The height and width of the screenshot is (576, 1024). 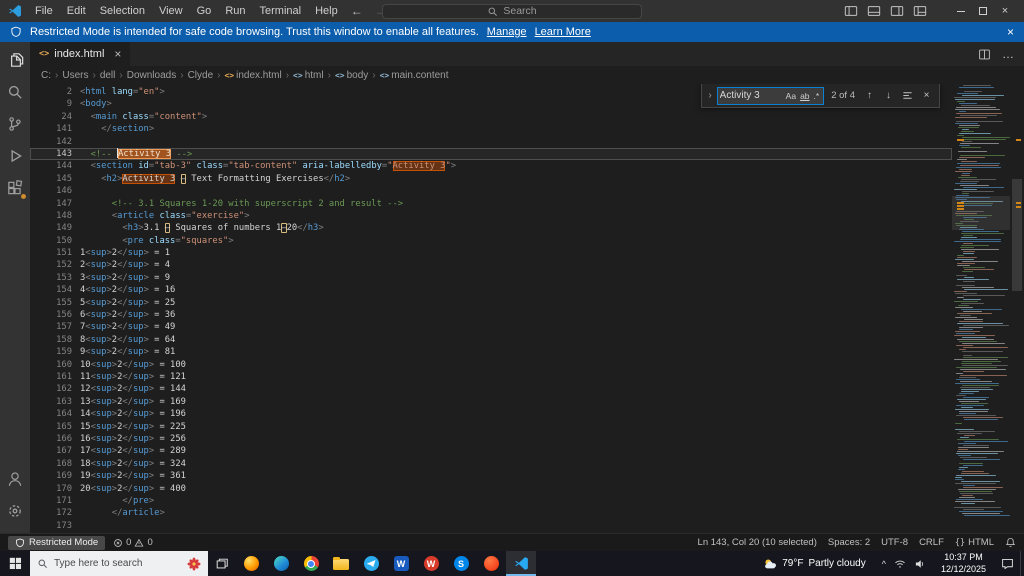 What do you see at coordinates (1010, 32) in the screenshot?
I see `banner-close-icon: ×` at bounding box center [1010, 32].